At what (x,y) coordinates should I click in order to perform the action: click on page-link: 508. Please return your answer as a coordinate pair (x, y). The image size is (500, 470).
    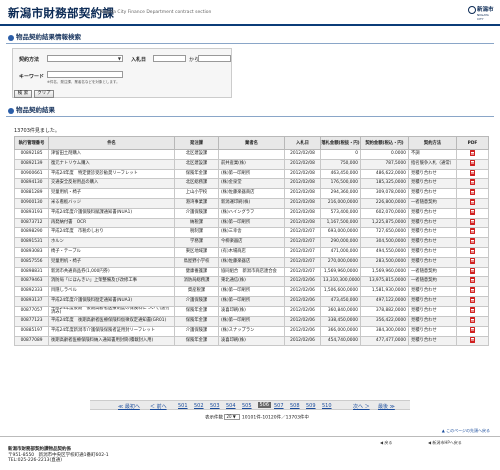
    Looking at the image, I should click on (295, 406).